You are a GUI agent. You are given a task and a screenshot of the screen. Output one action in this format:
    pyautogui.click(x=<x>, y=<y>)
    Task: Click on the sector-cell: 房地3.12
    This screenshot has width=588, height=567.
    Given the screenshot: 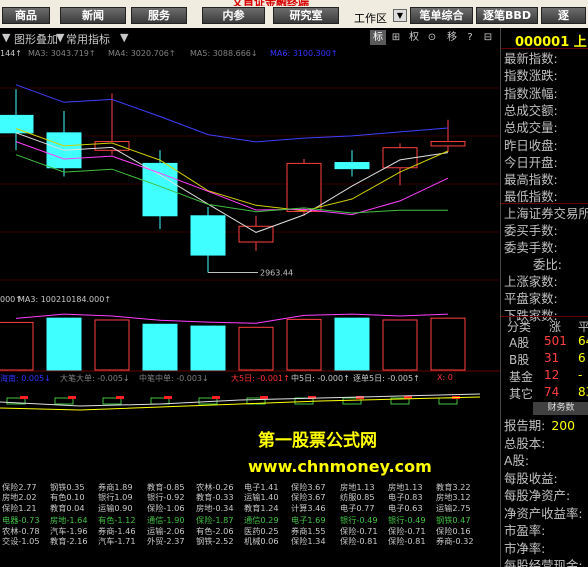 What is the action you would take?
    pyautogui.click(x=453, y=497)
    